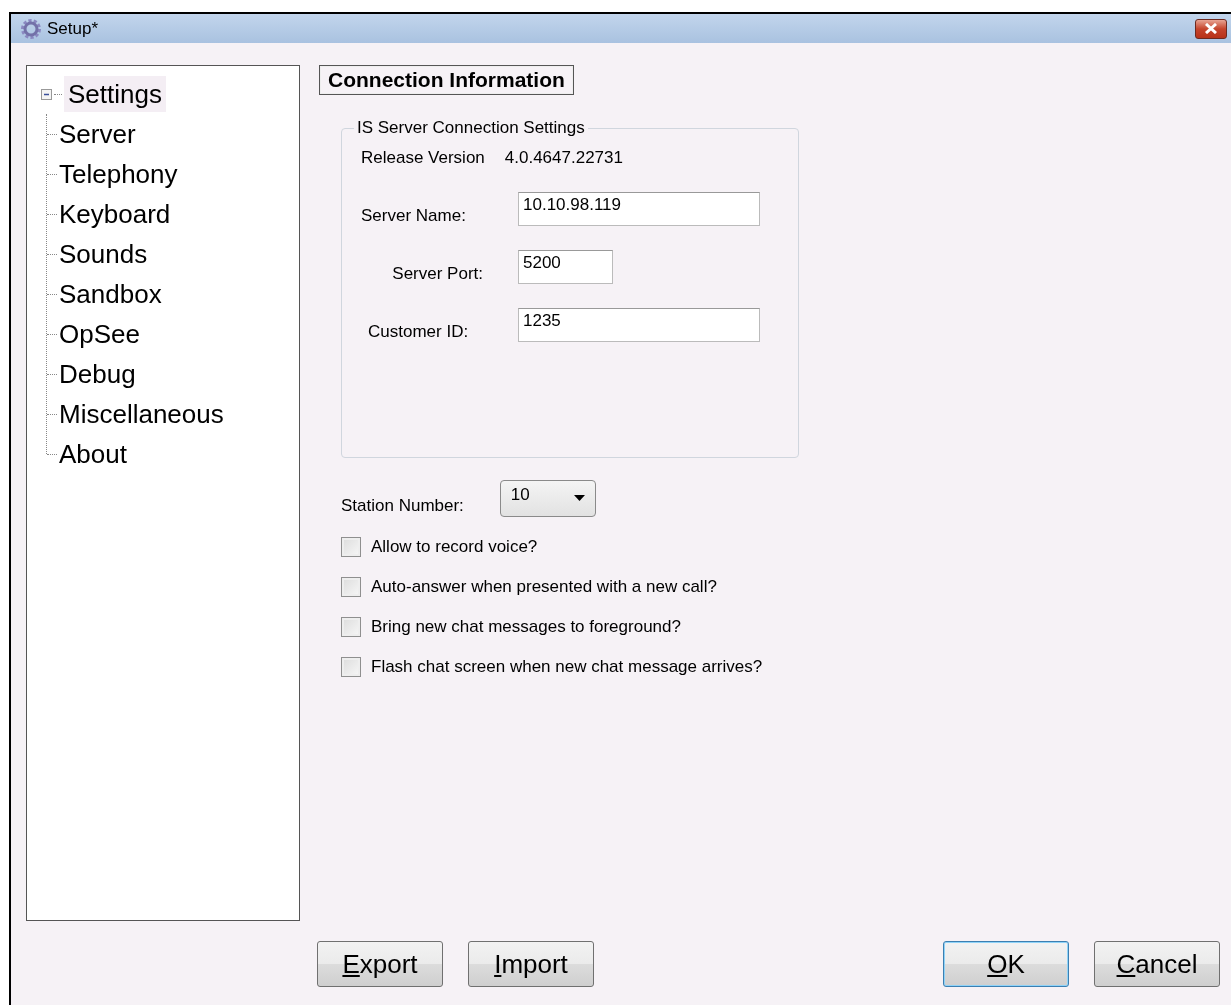  I want to click on checkbox-label: Auto-answer when presented with a new call?, so click(544, 587).